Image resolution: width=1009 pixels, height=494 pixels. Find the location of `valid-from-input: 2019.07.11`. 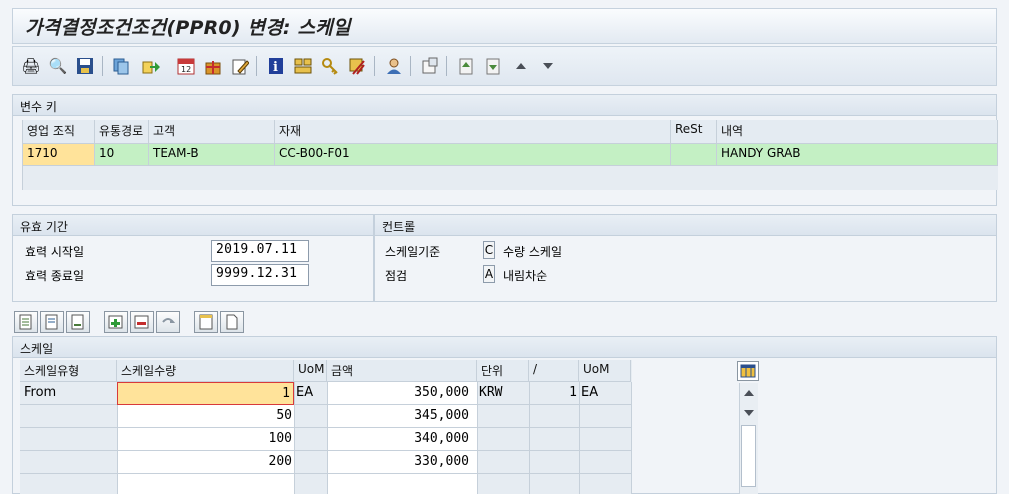

valid-from-input: 2019.07.11 is located at coordinates (260, 251).